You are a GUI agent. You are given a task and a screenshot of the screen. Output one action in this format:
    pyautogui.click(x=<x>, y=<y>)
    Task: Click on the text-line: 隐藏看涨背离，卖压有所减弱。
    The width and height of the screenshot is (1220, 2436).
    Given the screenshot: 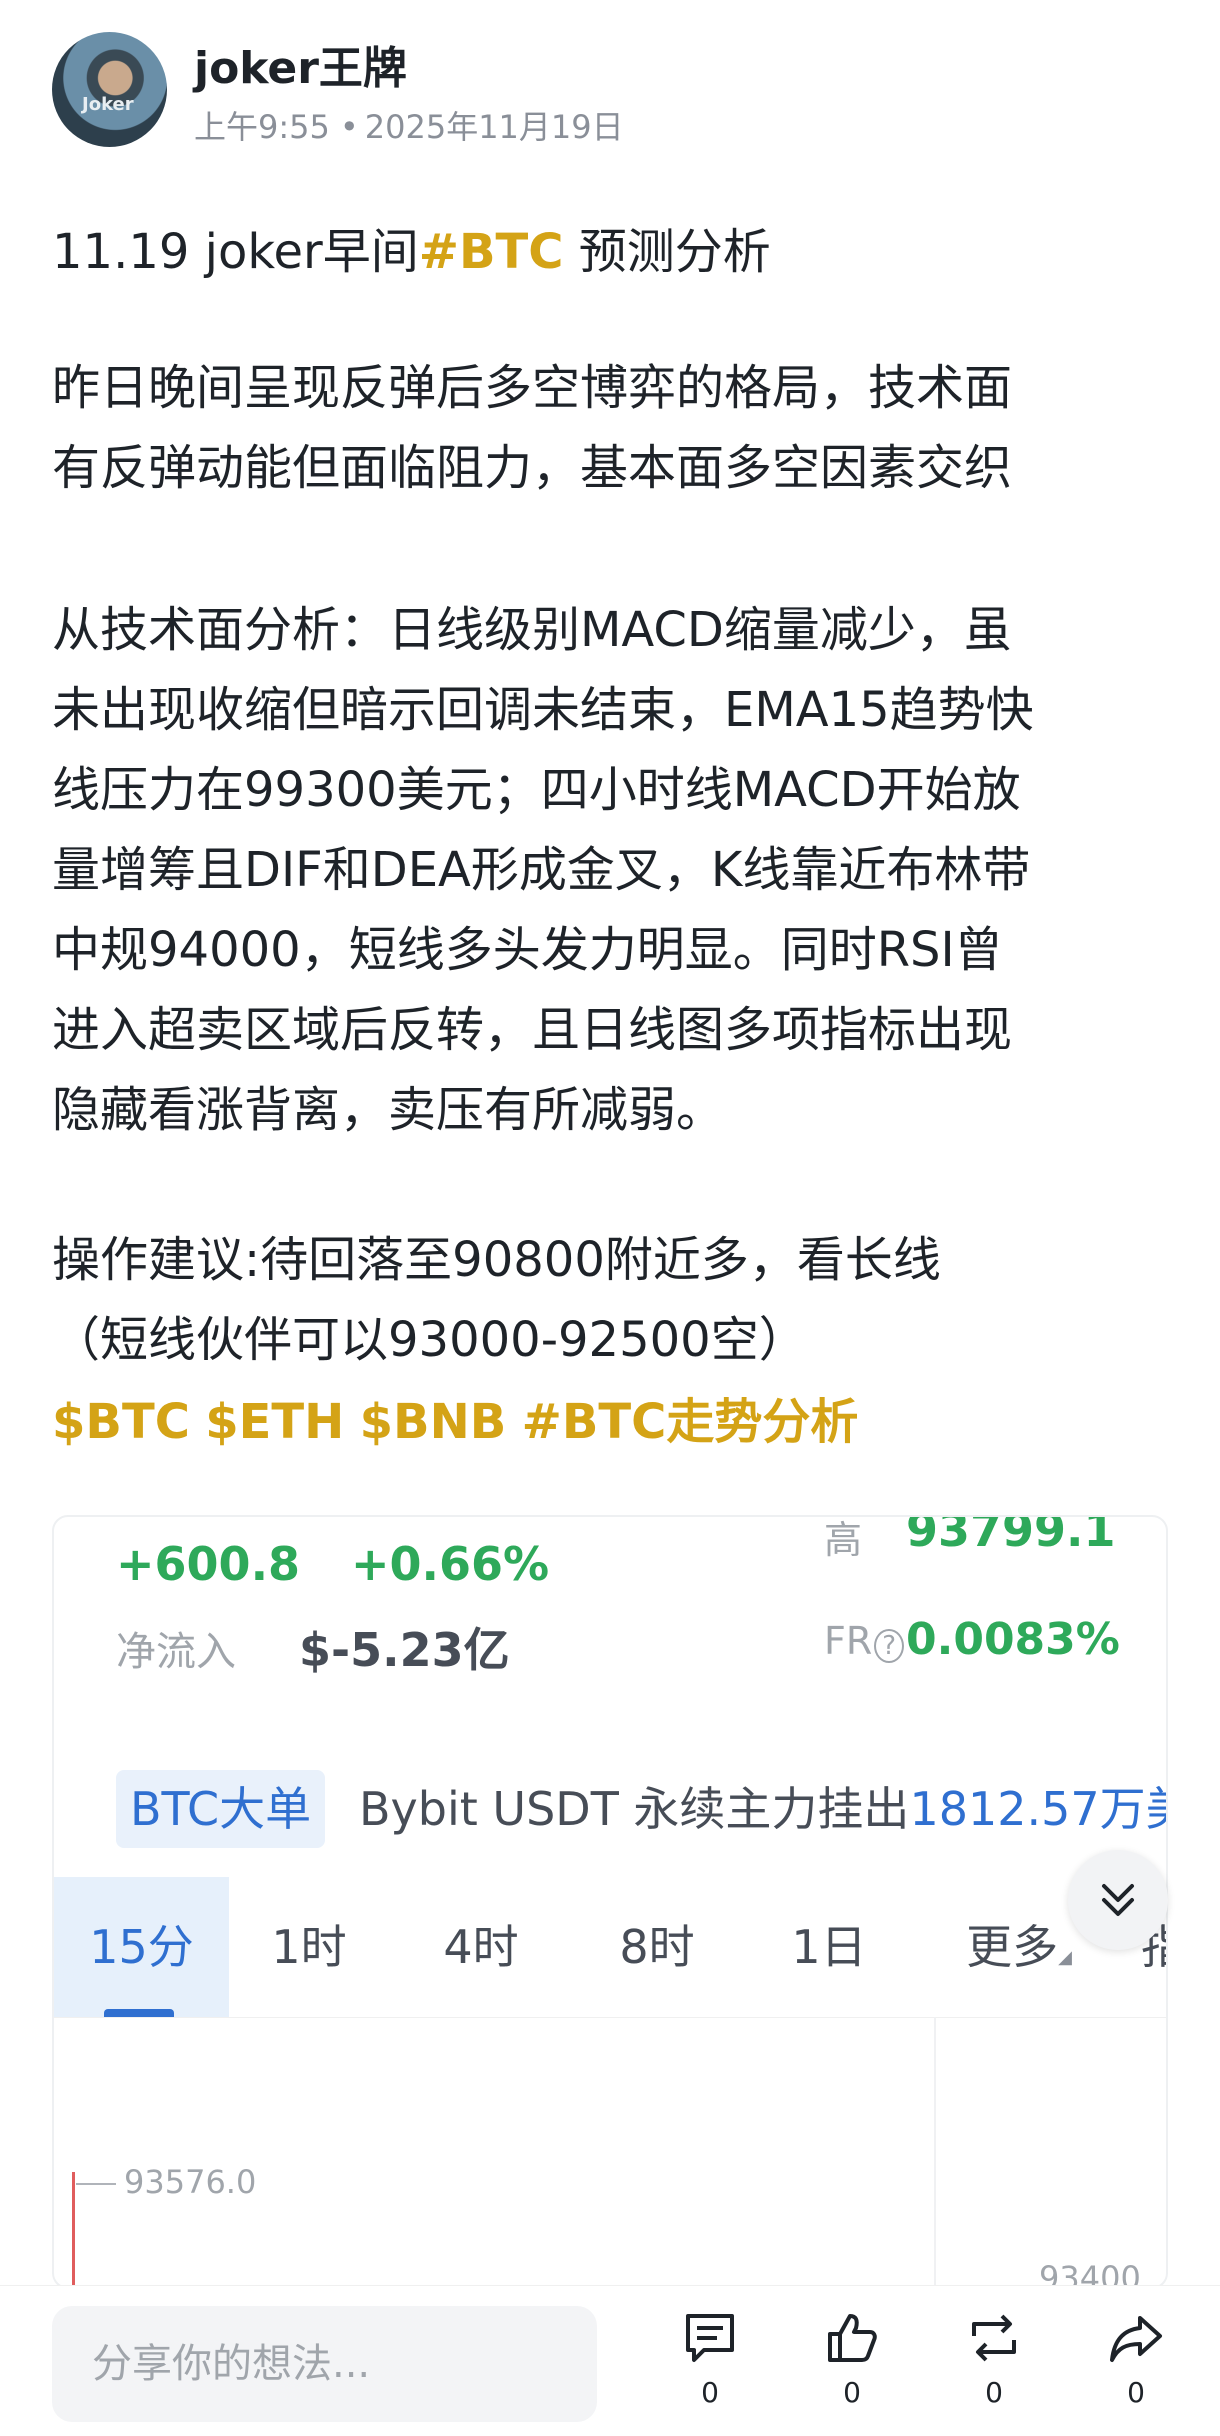 What is the action you would take?
    pyautogui.click(x=388, y=1110)
    